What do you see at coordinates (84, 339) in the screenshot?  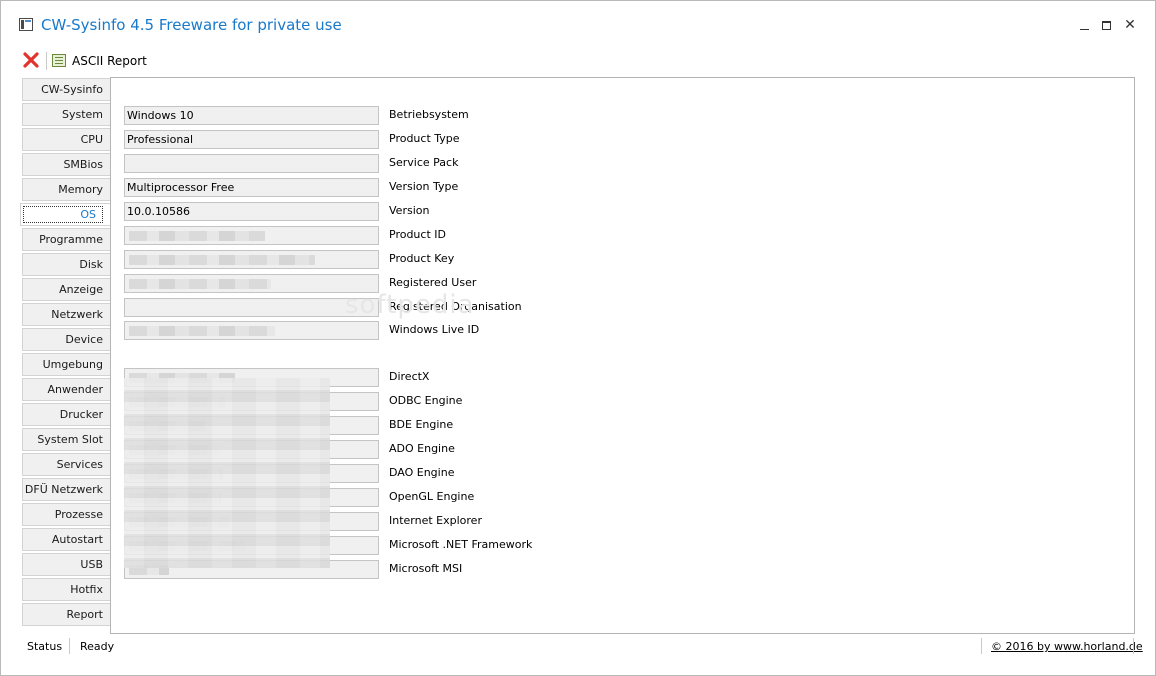 I see `tab-label: Device` at bounding box center [84, 339].